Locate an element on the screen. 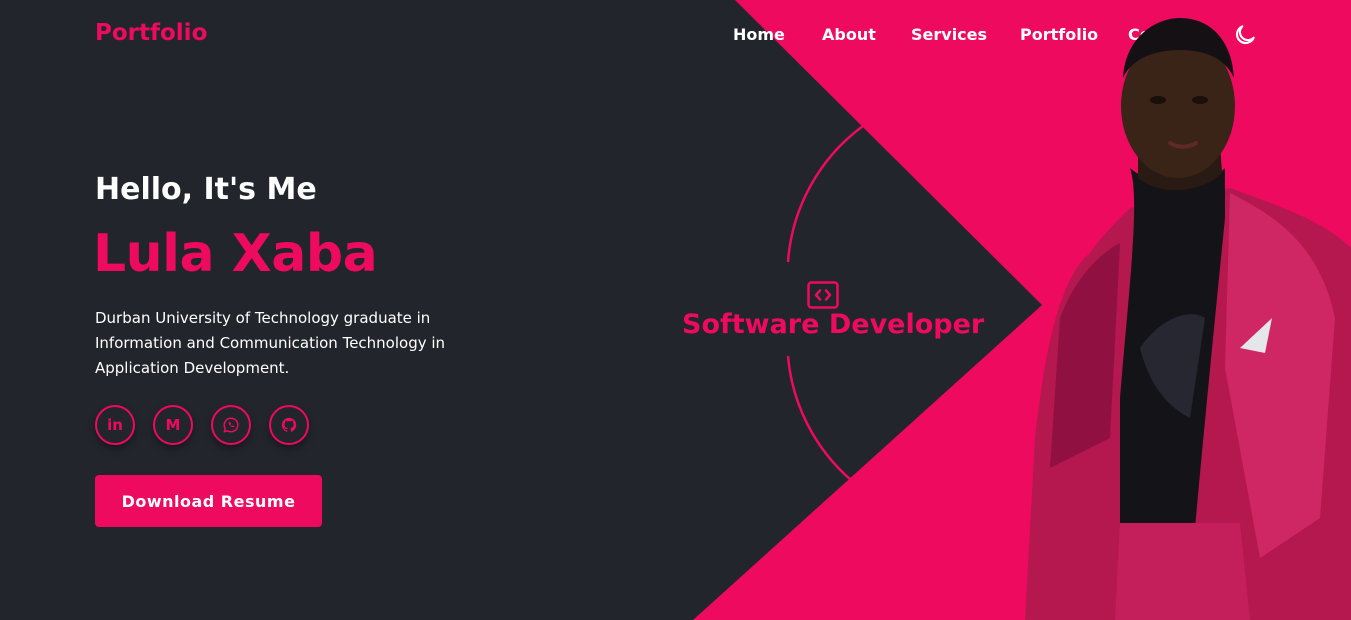 The height and width of the screenshot is (620, 1351). linkedin-icon: in is located at coordinates (115, 424).